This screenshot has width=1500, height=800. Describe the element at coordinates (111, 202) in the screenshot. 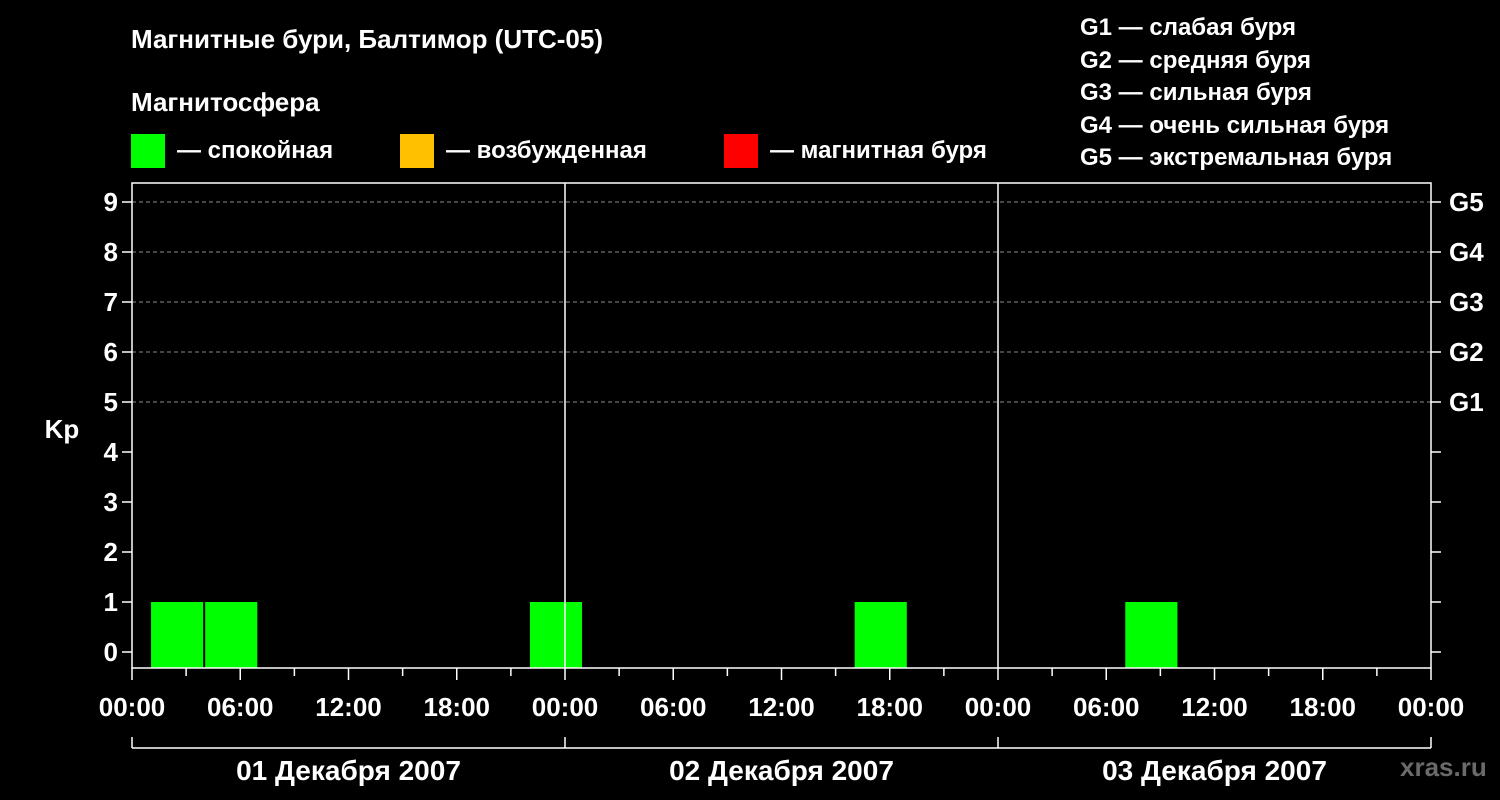

I see `y-tick-label: 9` at that location.